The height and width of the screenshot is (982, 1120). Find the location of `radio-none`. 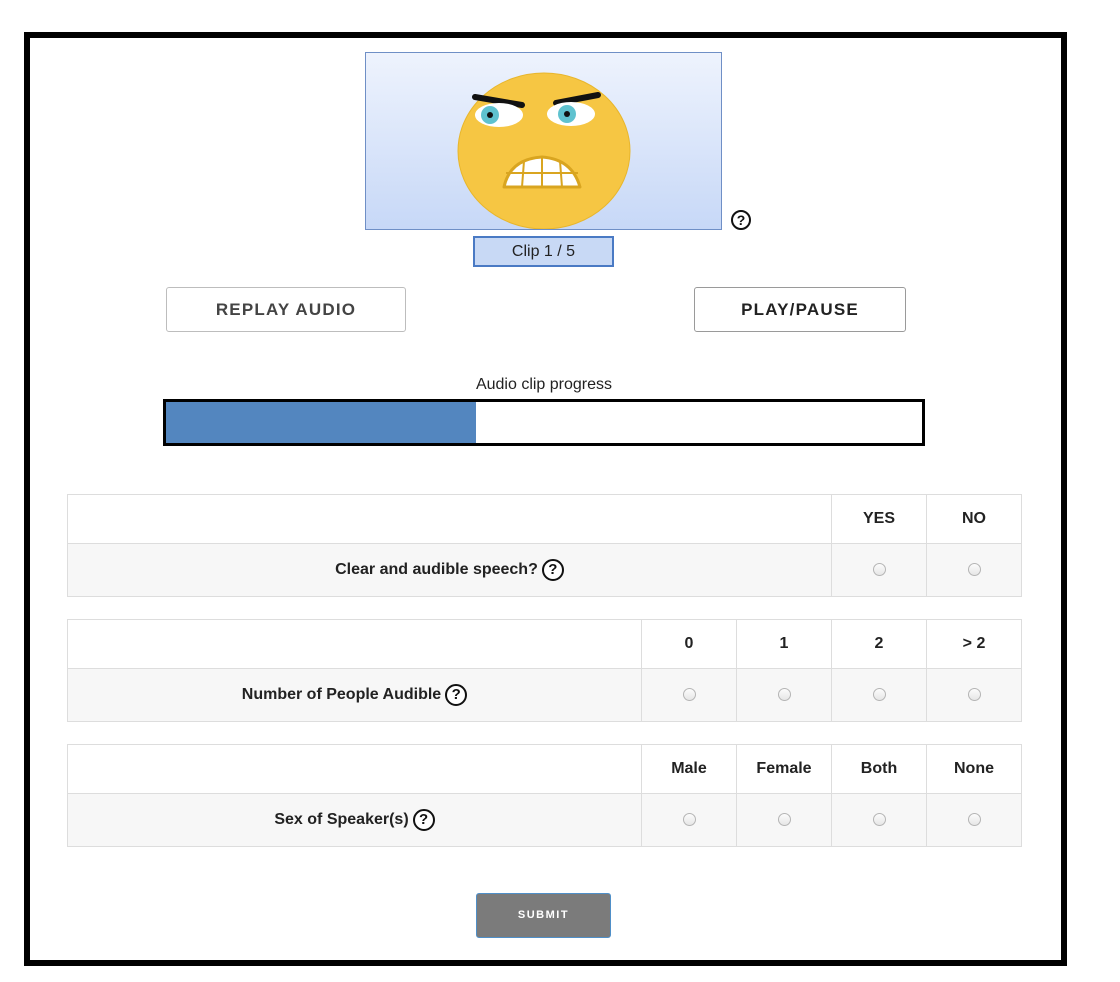

radio-none is located at coordinates (974, 820).